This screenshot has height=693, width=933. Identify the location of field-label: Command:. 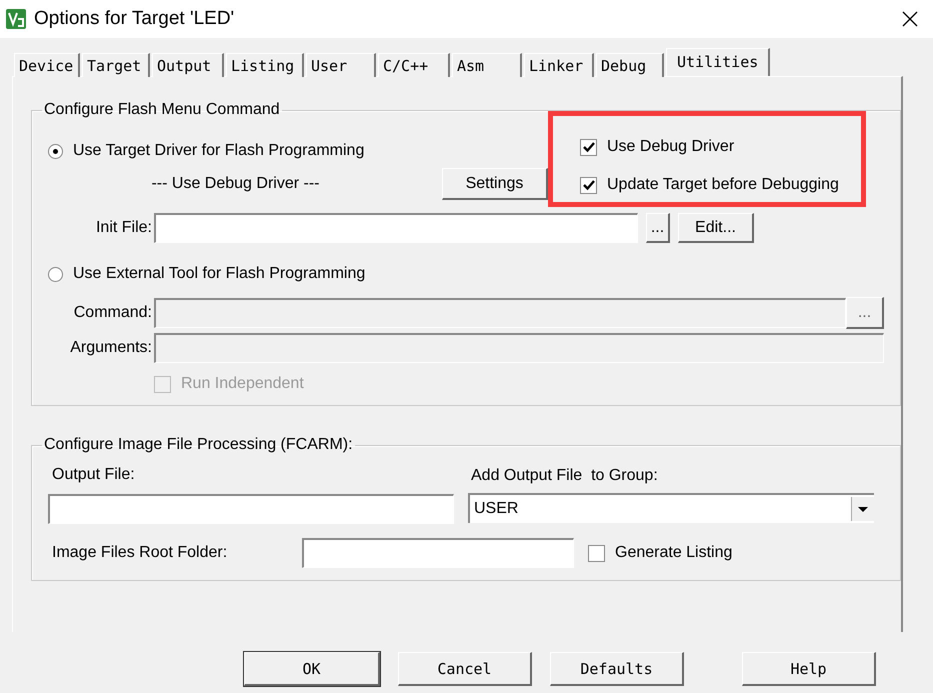
(112, 313).